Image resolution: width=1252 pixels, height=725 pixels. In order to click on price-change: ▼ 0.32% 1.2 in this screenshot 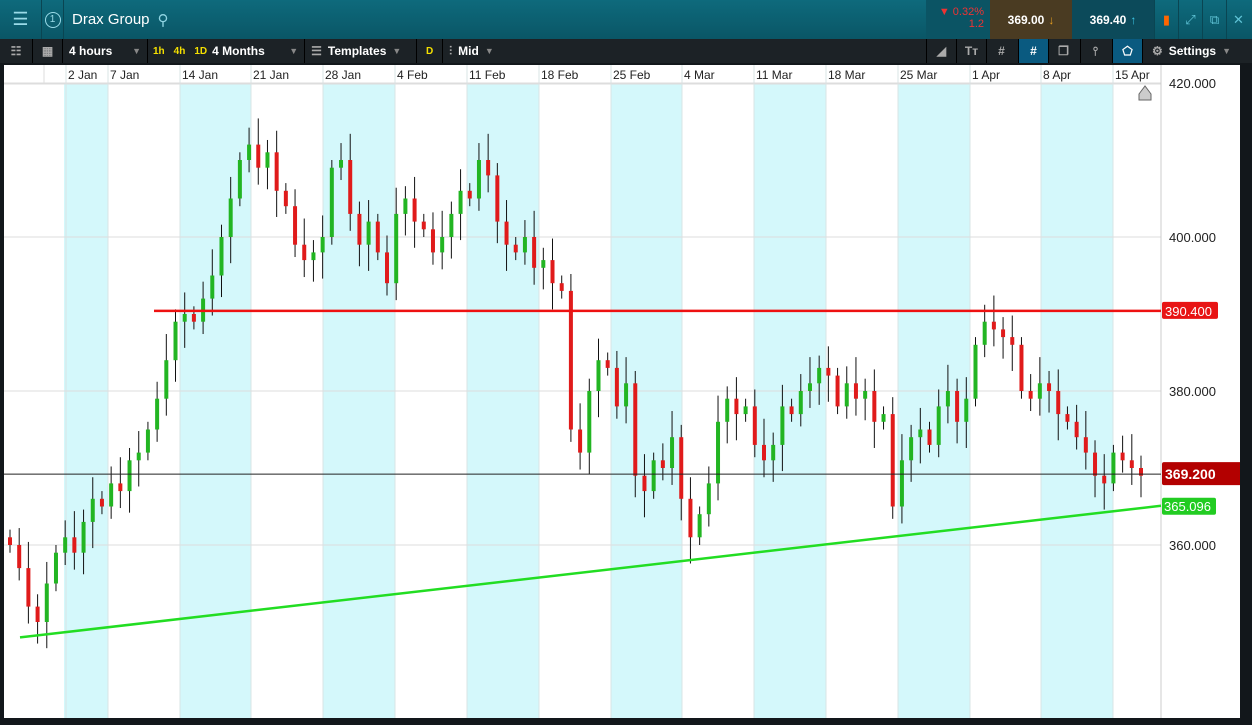, I will do `click(958, 19)`.